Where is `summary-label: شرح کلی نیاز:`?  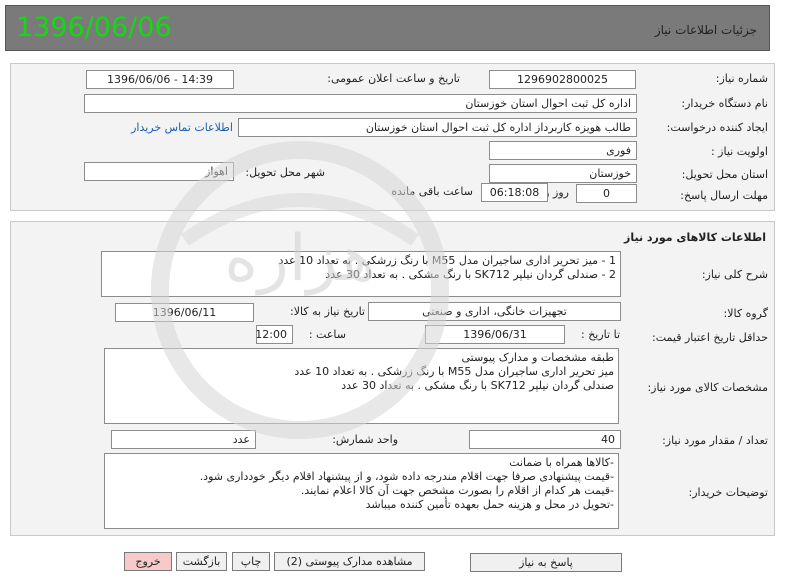
summary-label: شرح کلی نیاز: is located at coordinates (734, 274).